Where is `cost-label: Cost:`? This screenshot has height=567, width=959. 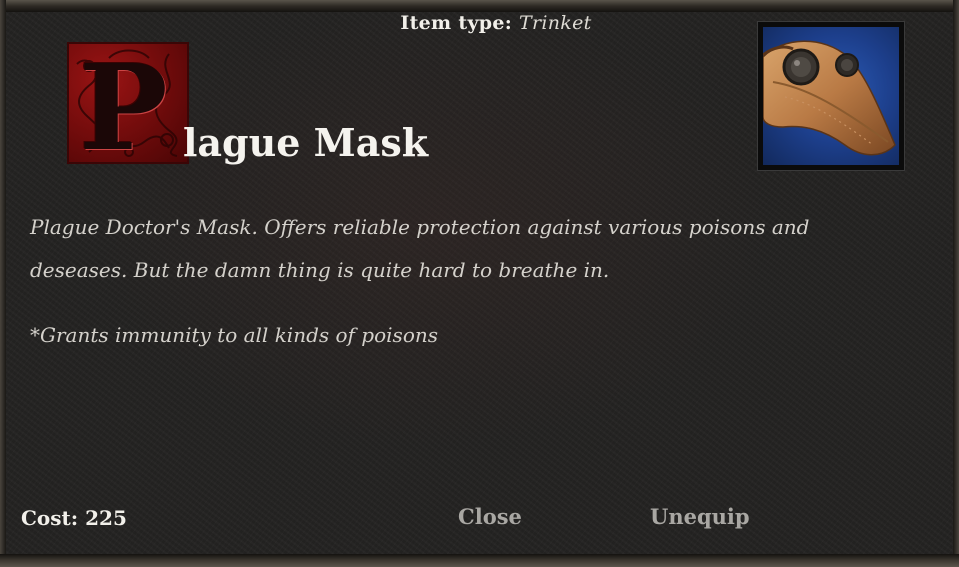 cost-label: Cost: is located at coordinates (50, 518).